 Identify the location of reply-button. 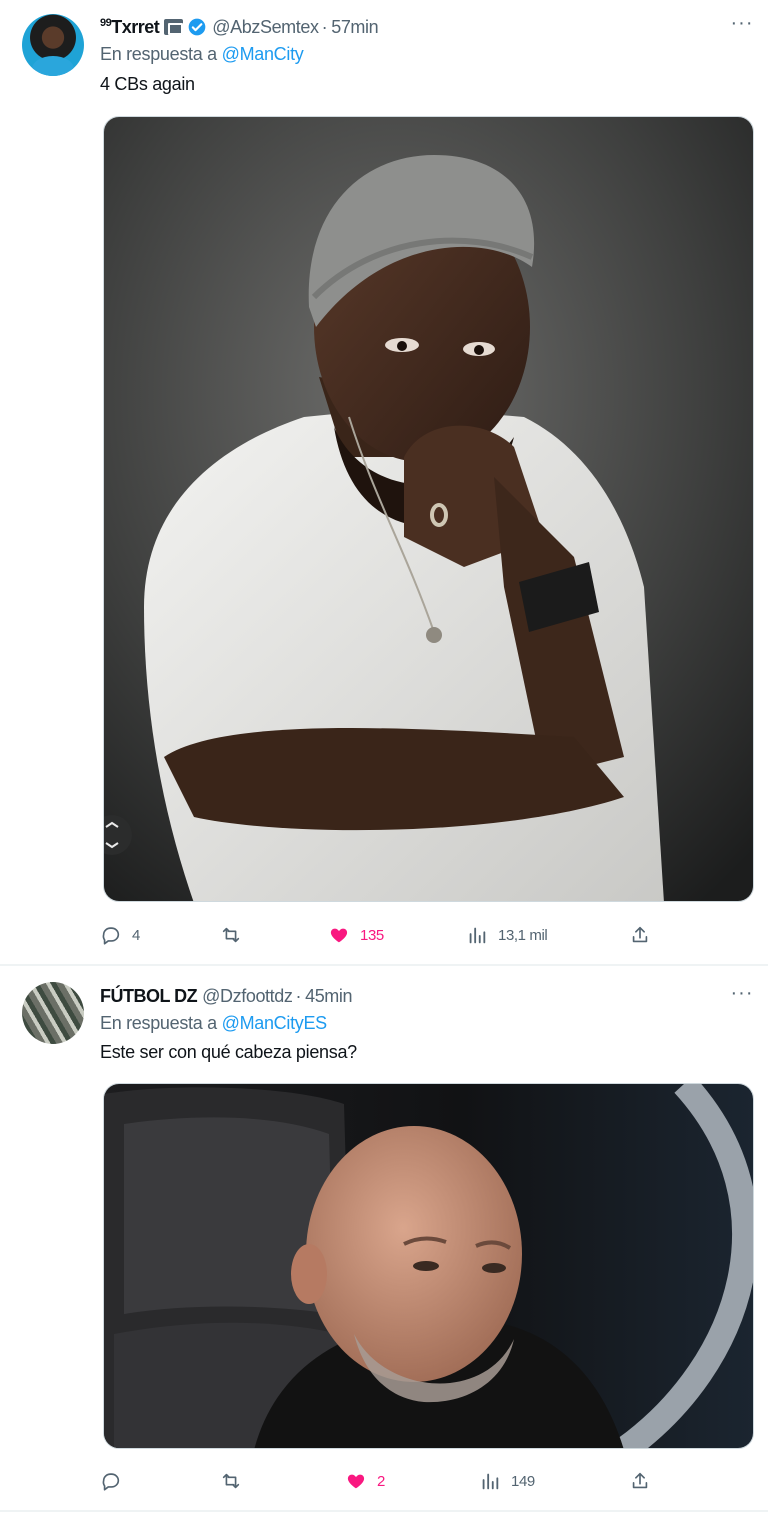
(111, 1481).